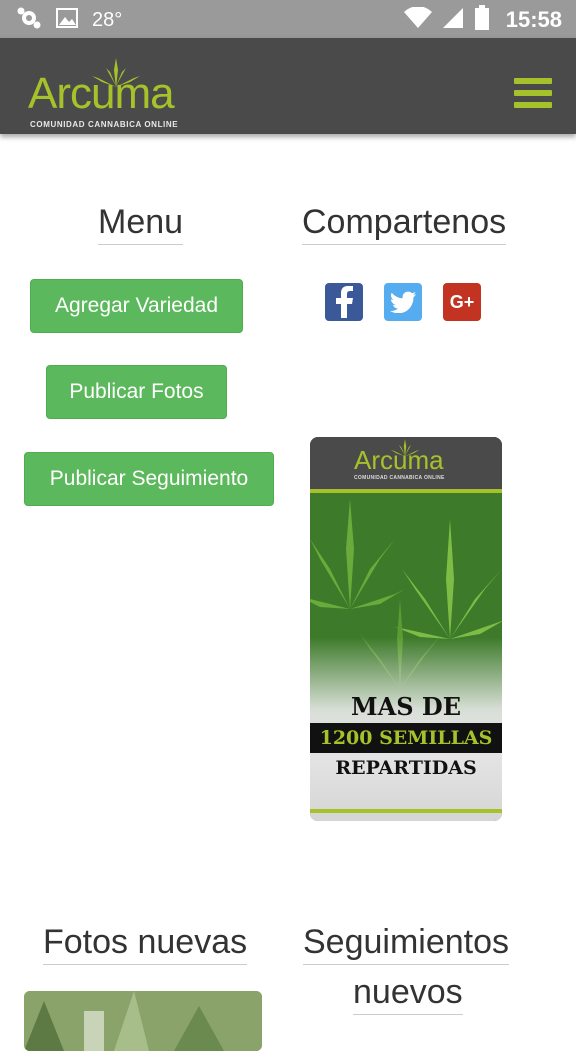 Image resolution: width=576 pixels, height=1051 pixels. What do you see at coordinates (404, 223) in the screenshot?
I see `share-title: Compartenos` at bounding box center [404, 223].